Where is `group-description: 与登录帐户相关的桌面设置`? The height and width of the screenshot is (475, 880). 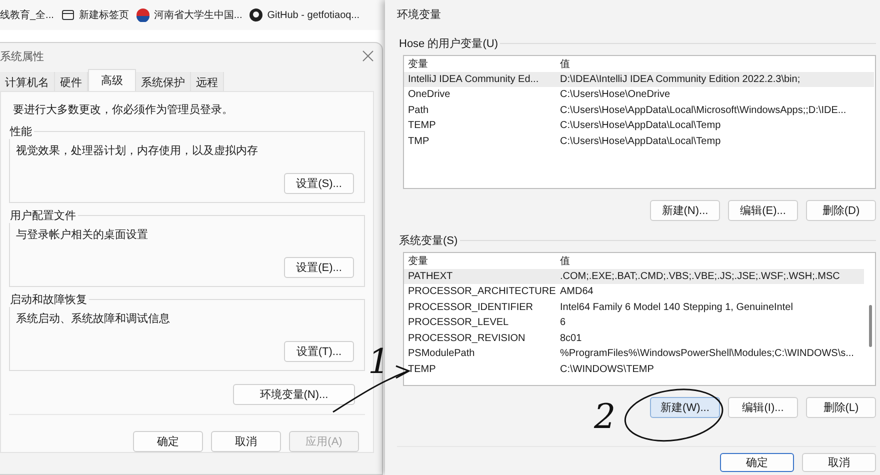 group-description: 与登录帐户相关的桌面设置 is located at coordinates (82, 235).